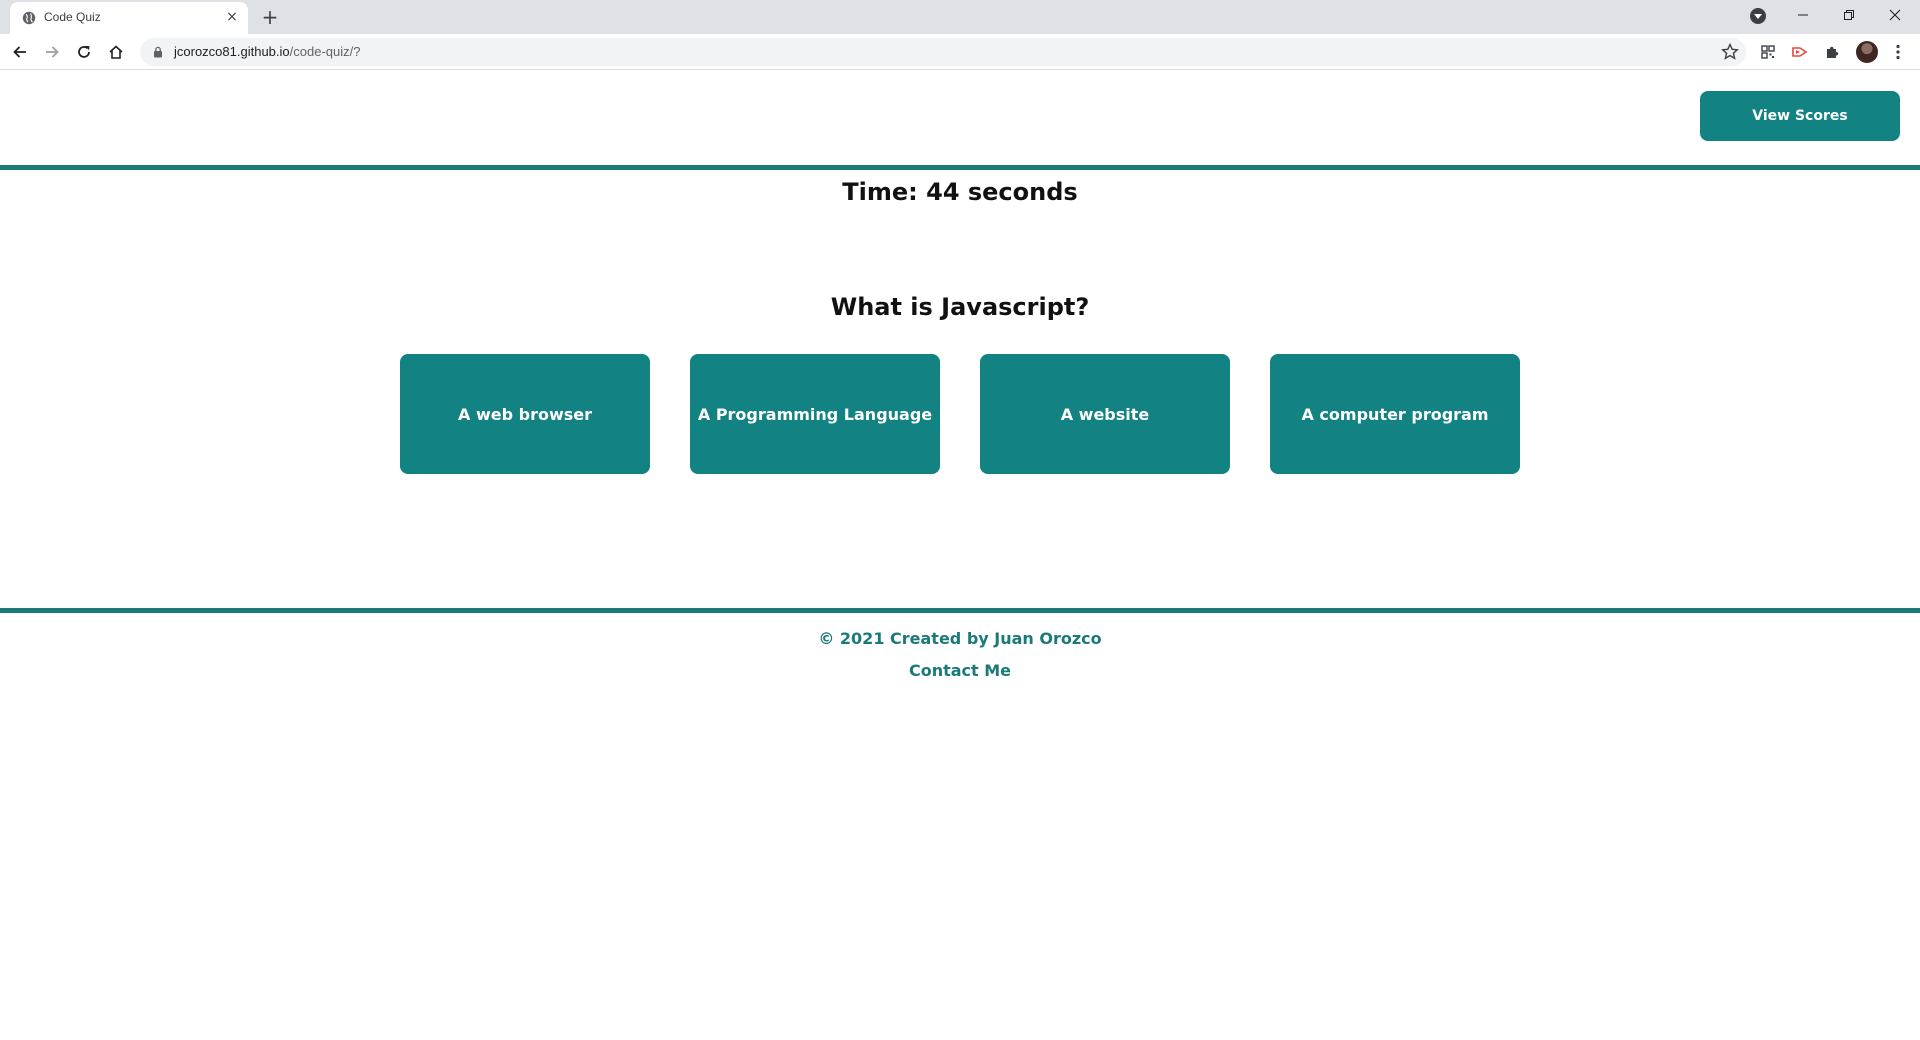 The height and width of the screenshot is (1040, 1920). I want to click on question-text: What is Javascript?, so click(960, 307).